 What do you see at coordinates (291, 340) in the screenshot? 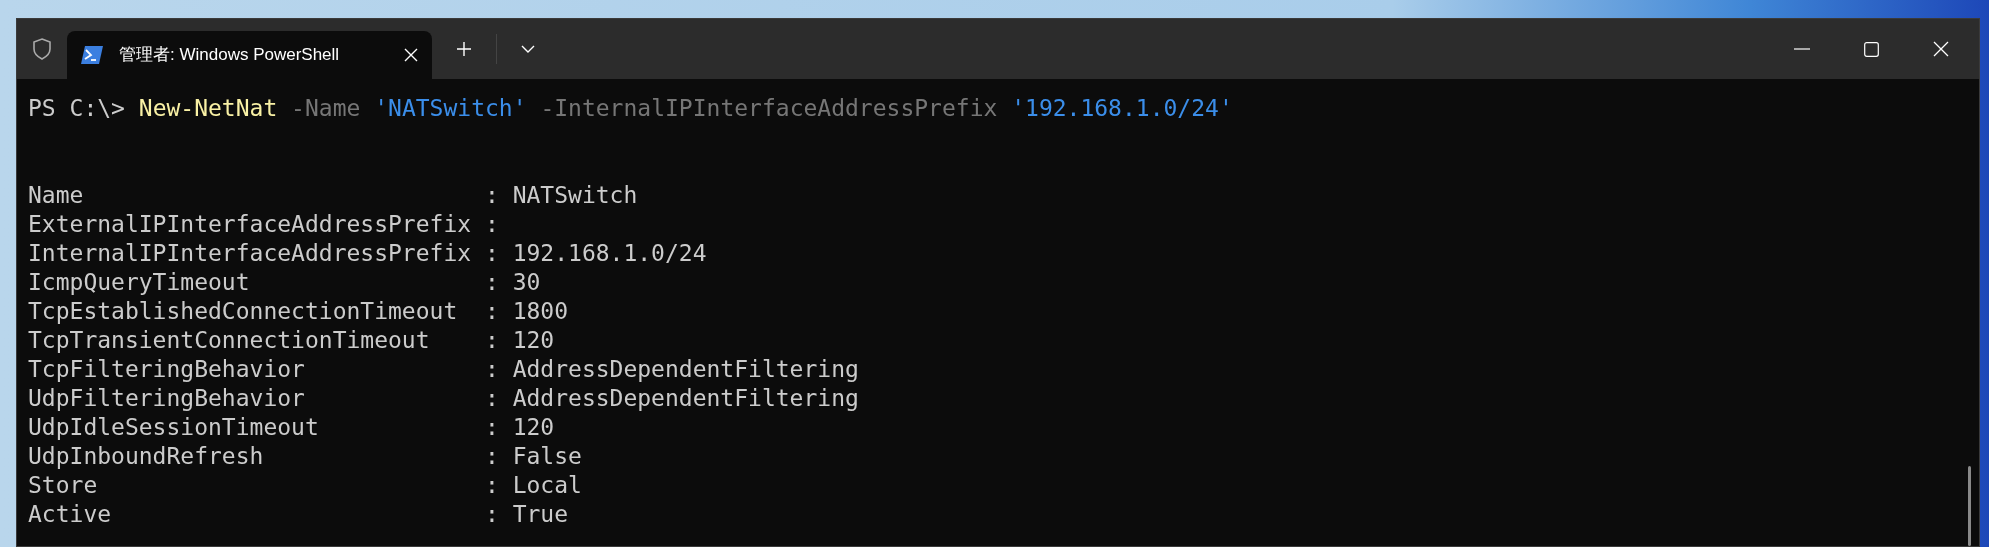
I see `output-line: TcpTransientConnectionTimeout : 120` at bounding box center [291, 340].